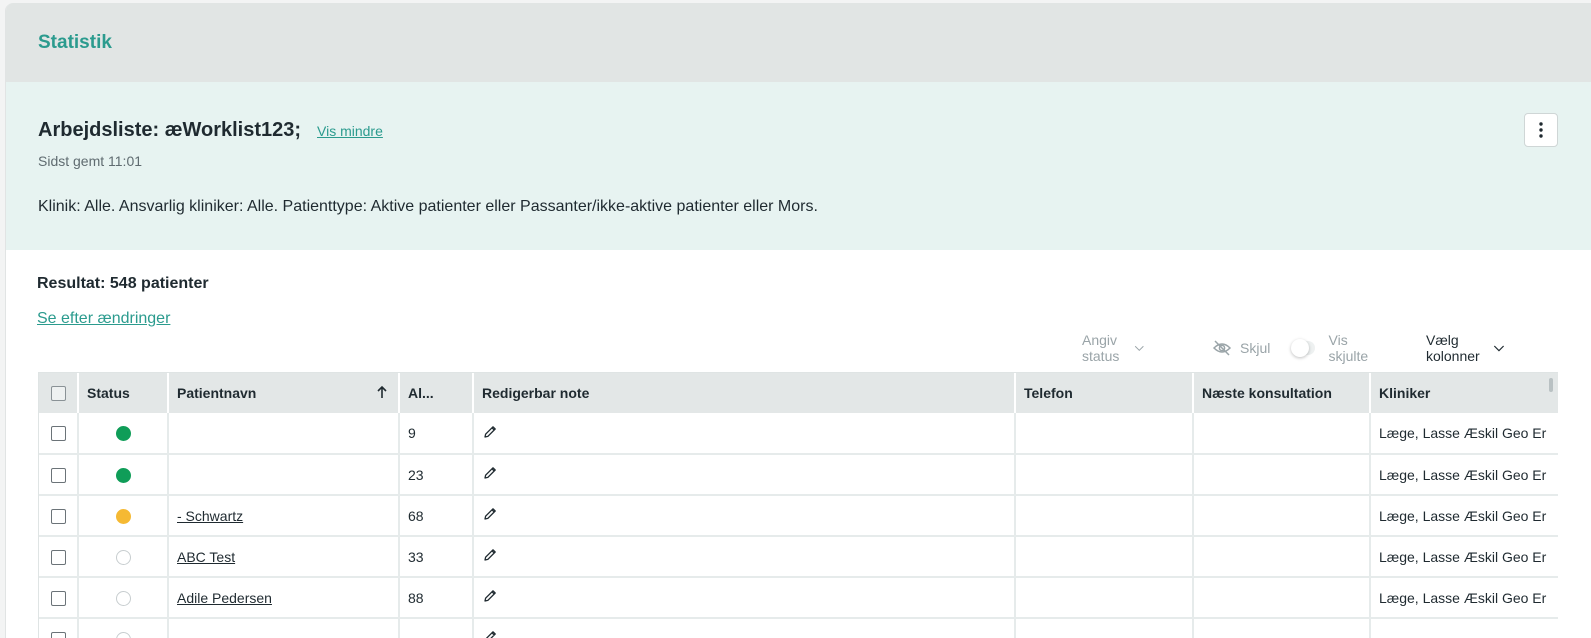 The height and width of the screenshot is (638, 1591). What do you see at coordinates (1101, 348) in the screenshot?
I see `set-status-label: Angiv status` at bounding box center [1101, 348].